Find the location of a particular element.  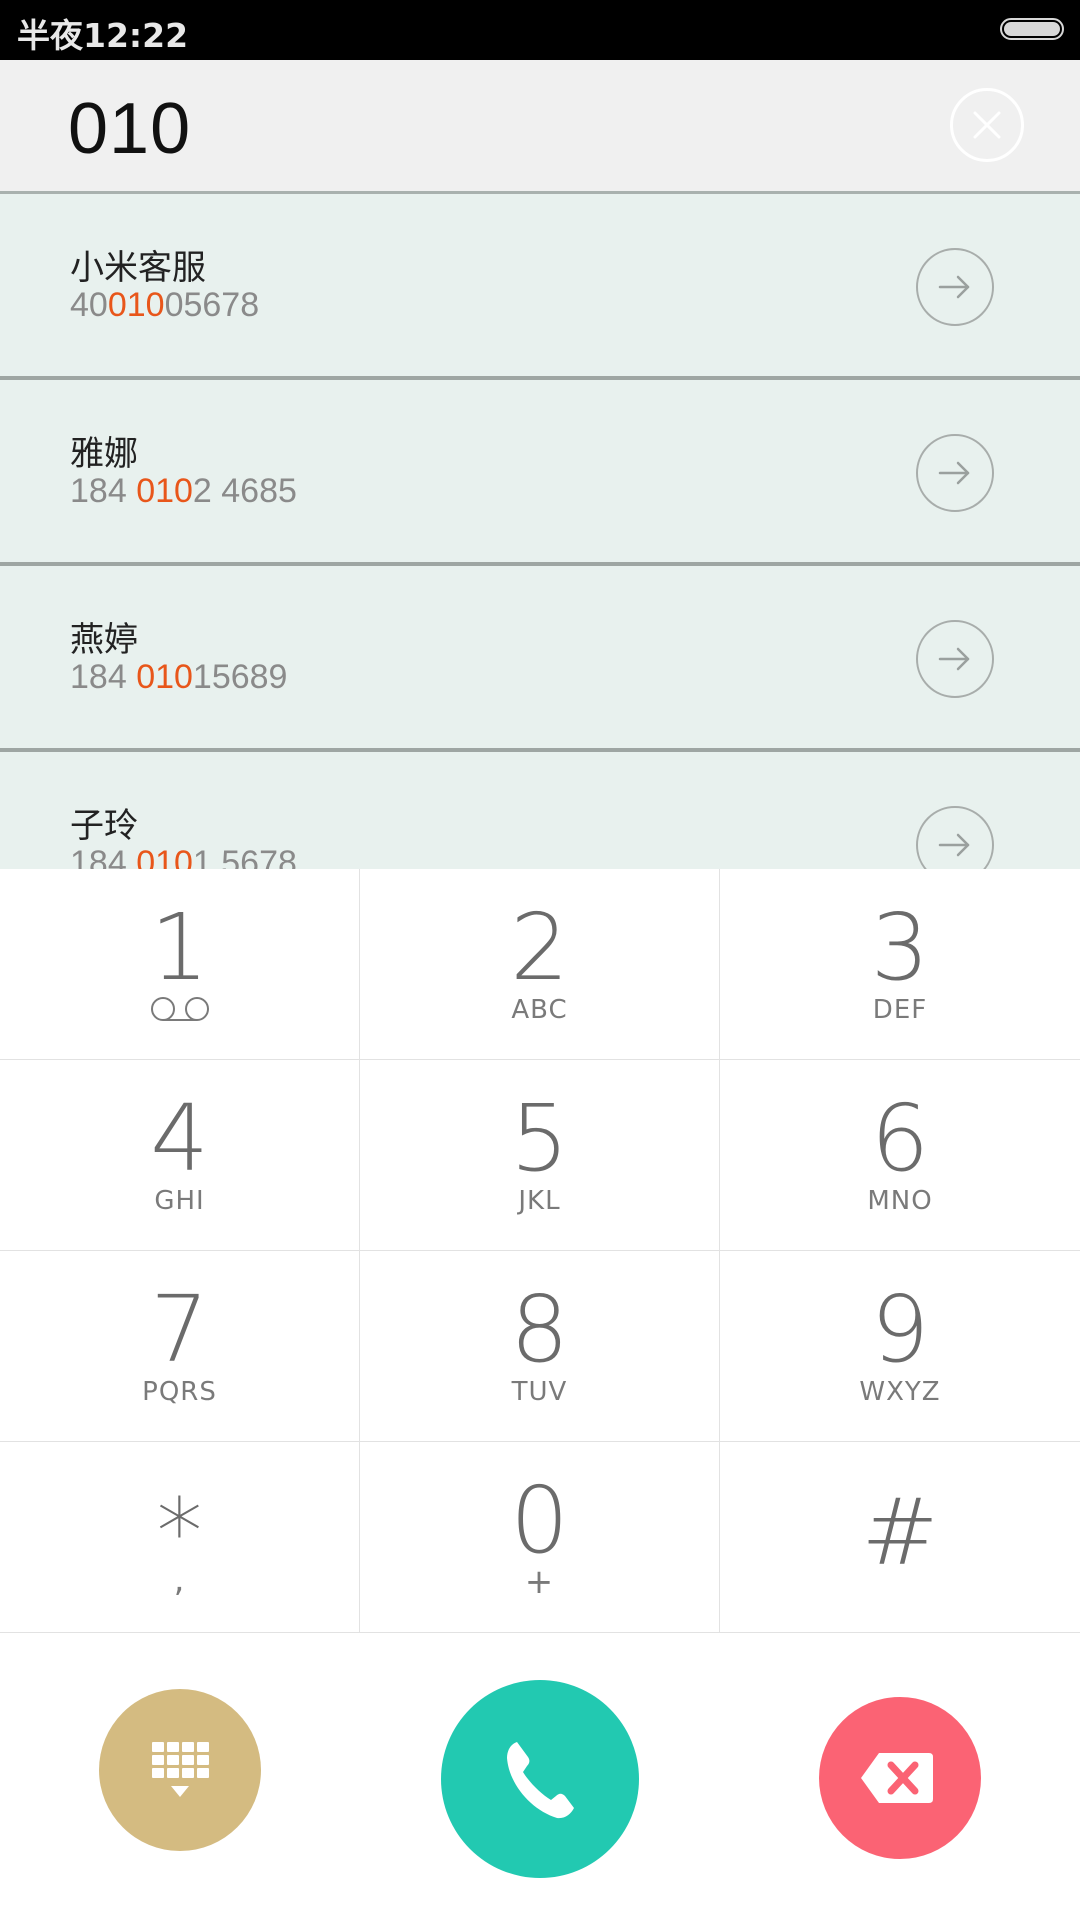

key-digit: 2 is located at coordinates (539, 947).